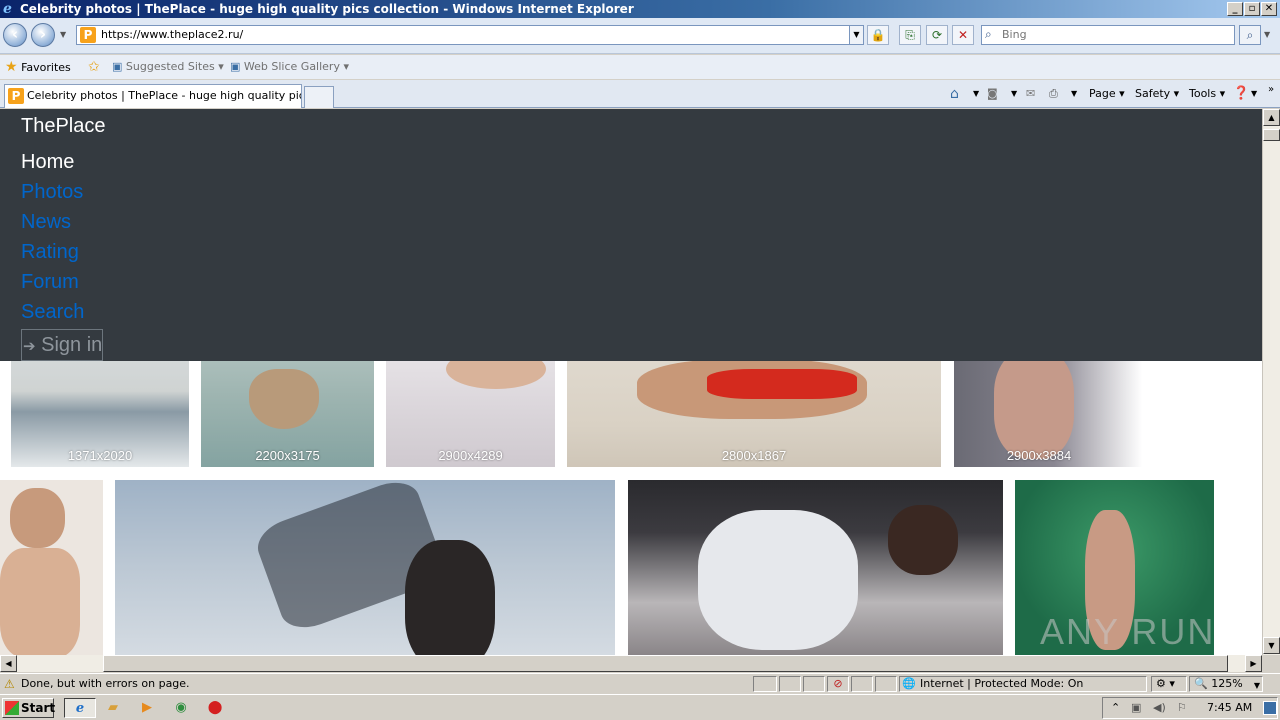 This screenshot has width=1280, height=720. I want to click on warning-icon: ⚠, so click(9, 684).